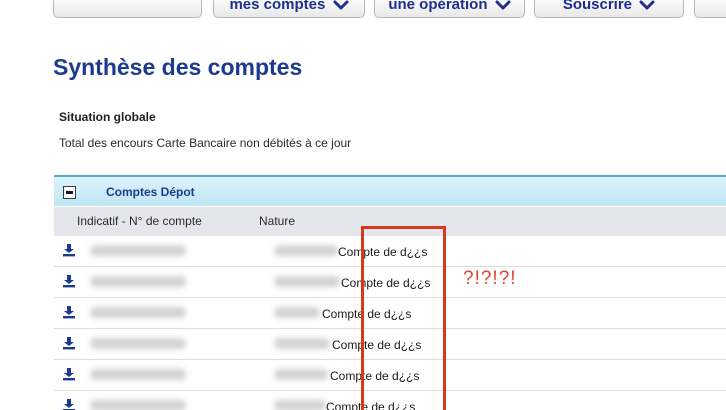 The image size is (726, 410). Describe the element at coordinates (139, 221) in the screenshot. I see `column-header-account: Indicatif - N° de compte` at that location.